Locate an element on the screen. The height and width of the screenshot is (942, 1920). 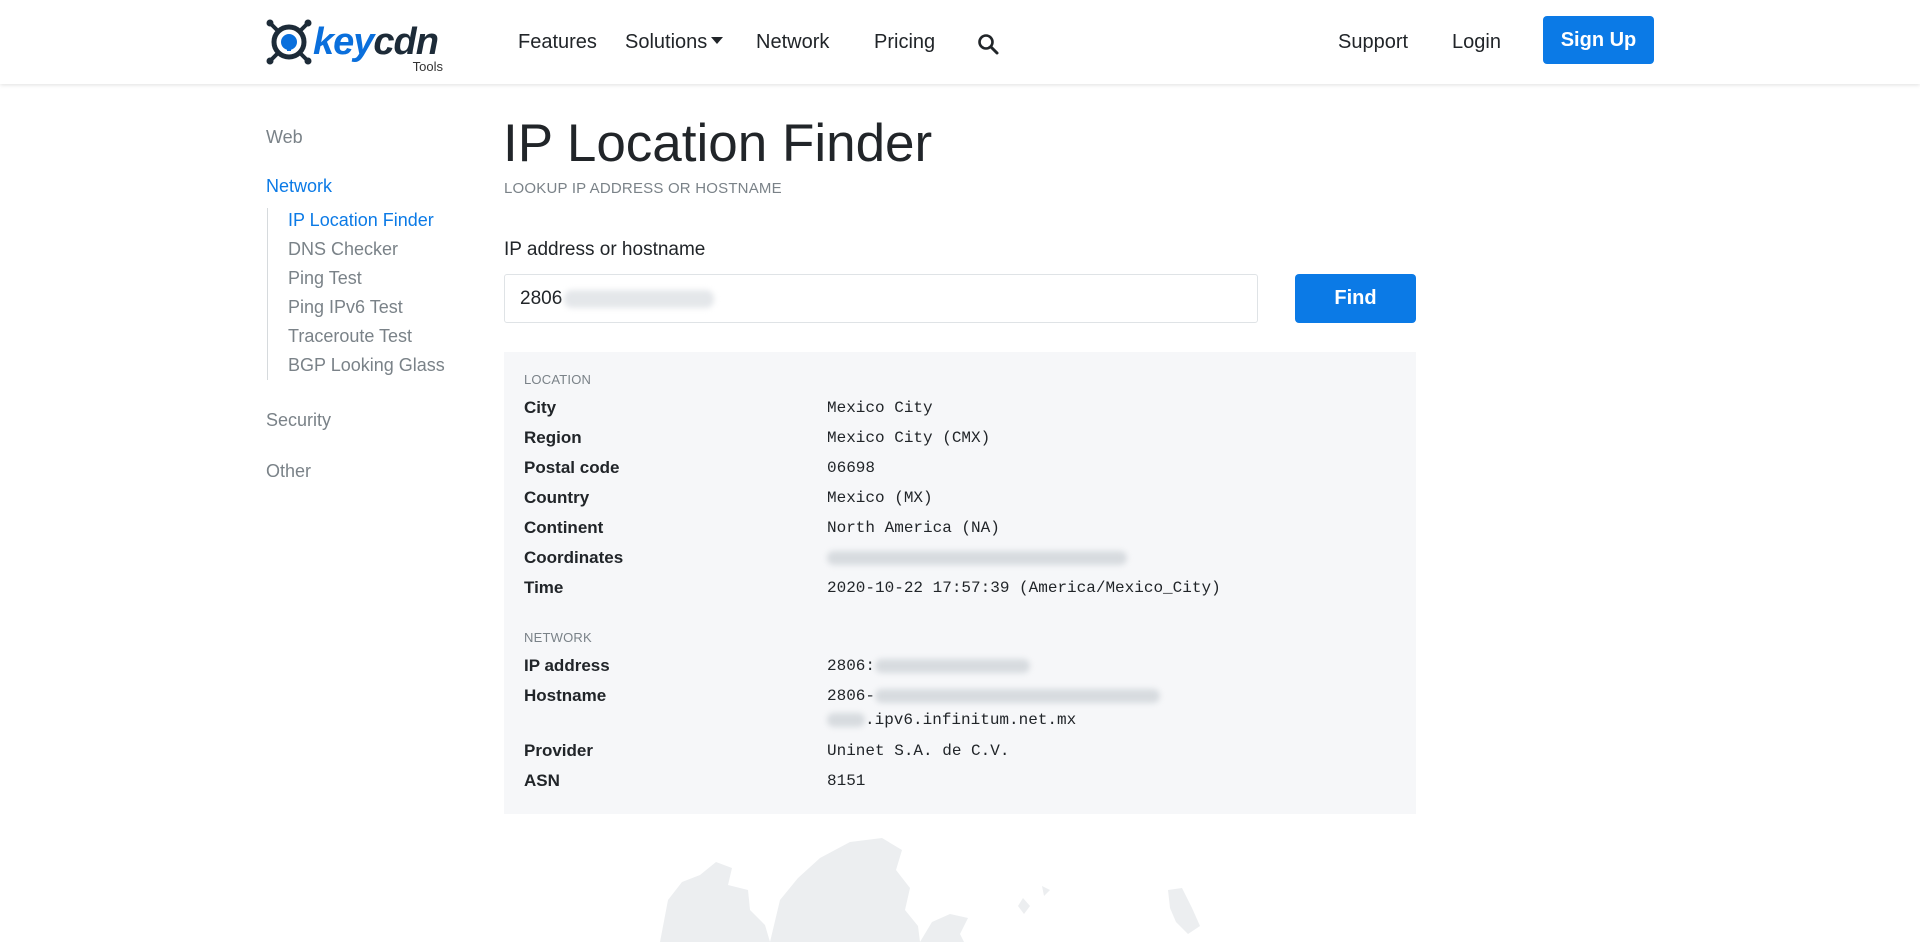
logo-cdn: cdn is located at coordinates (406, 42).